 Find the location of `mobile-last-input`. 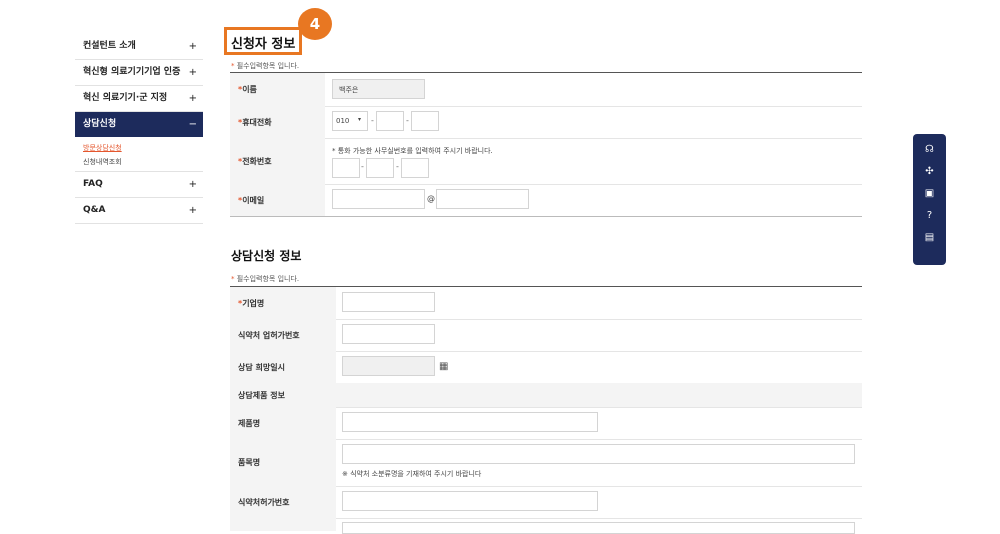

mobile-last-input is located at coordinates (425, 121).